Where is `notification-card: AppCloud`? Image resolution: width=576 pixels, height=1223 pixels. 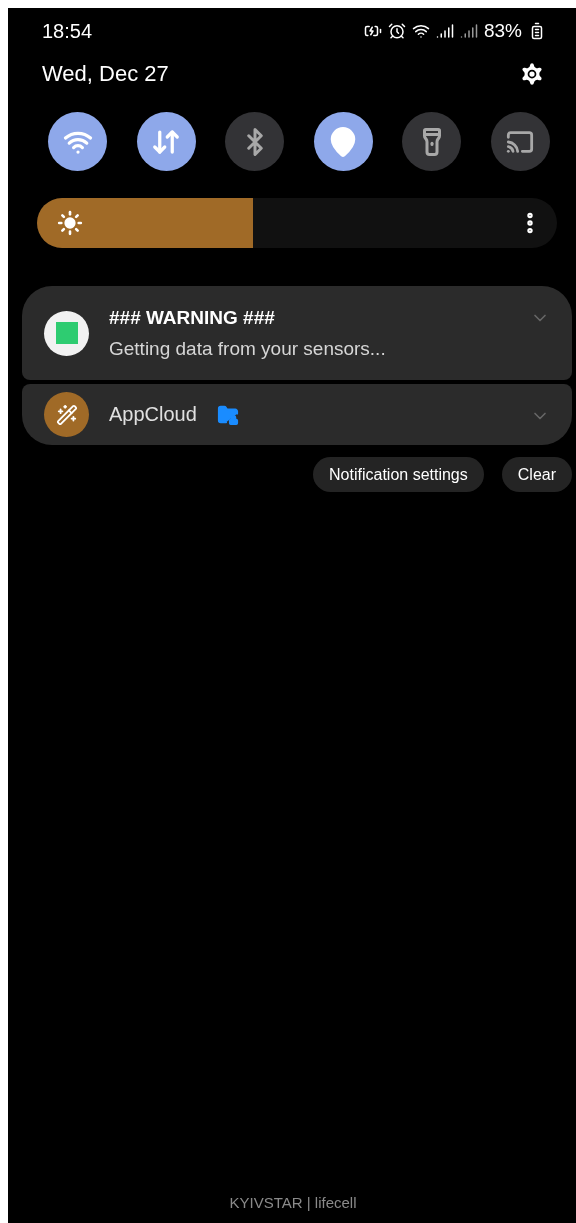 notification-card: AppCloud is located at coordinates (297, 414).